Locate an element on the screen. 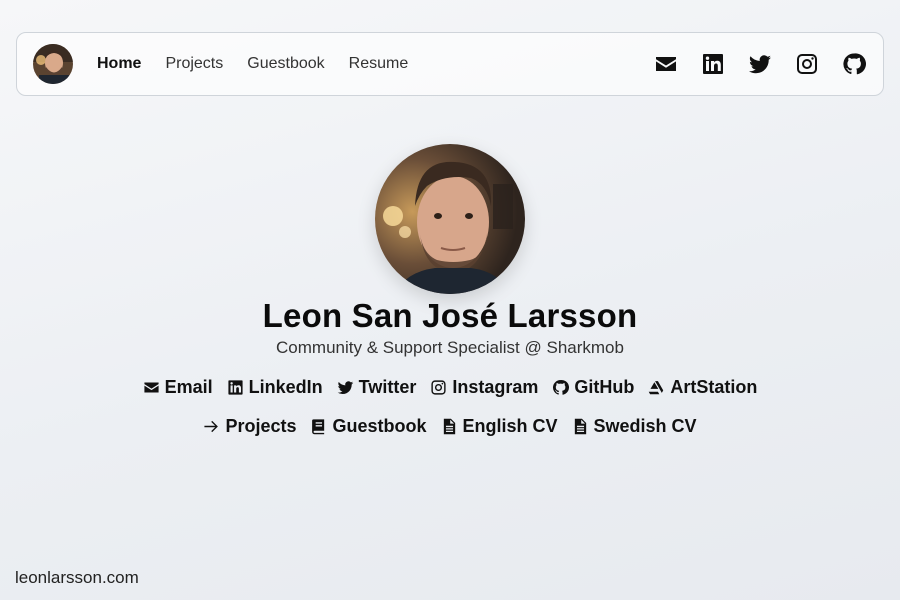 Image resolution: width=900 pixels, height=600 pixels. swedish-cv-link: Swedish CV is located at coordinates (634, 426).